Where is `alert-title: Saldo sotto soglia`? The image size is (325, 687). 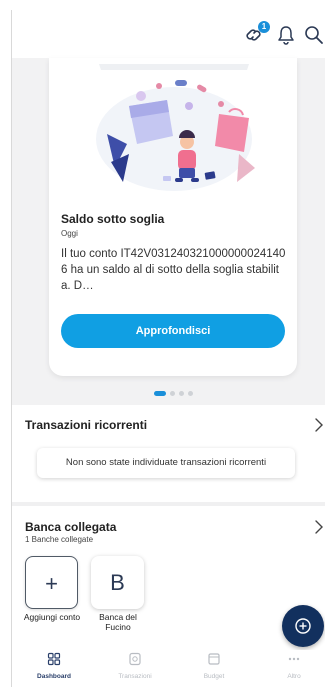 alert-title: Saldo sotto soglia is located at coordinates (113, 219).